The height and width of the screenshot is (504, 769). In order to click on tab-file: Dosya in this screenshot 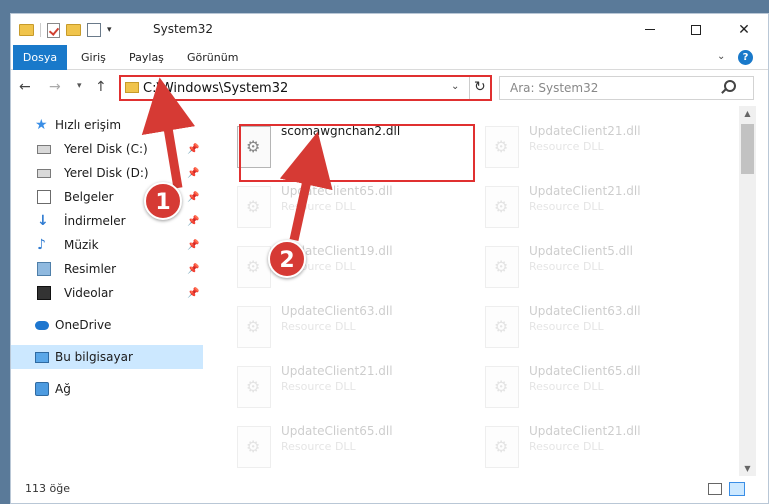, I will do `click(40, 57)`.